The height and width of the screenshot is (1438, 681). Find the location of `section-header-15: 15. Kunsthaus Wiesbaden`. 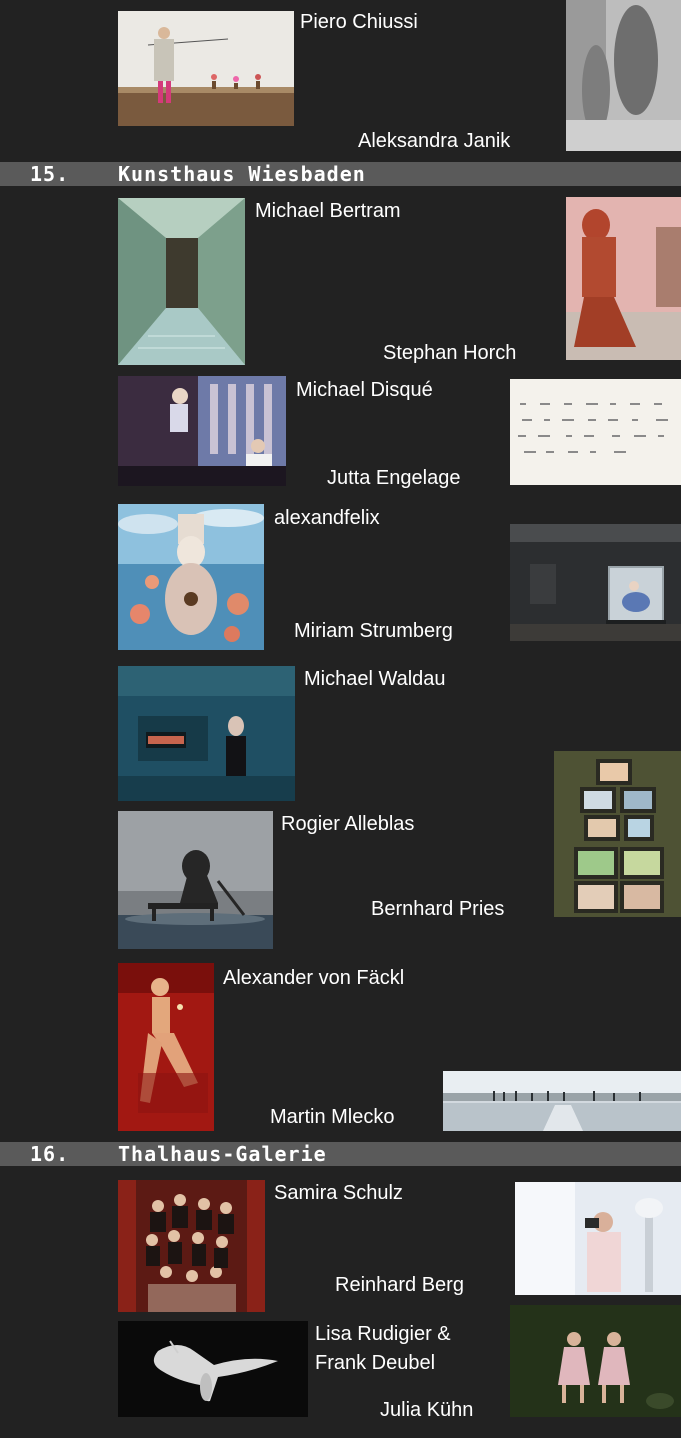

section-header-15: 15. Kunsthaus Wiesbaden is located at coordinates (340, 174).